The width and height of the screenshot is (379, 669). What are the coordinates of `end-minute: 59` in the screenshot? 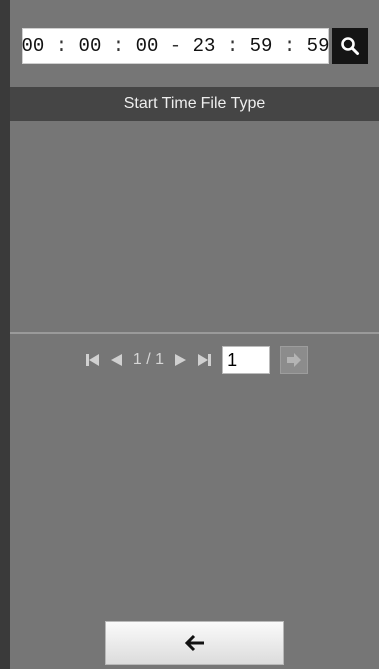 It's located at (261, 46).